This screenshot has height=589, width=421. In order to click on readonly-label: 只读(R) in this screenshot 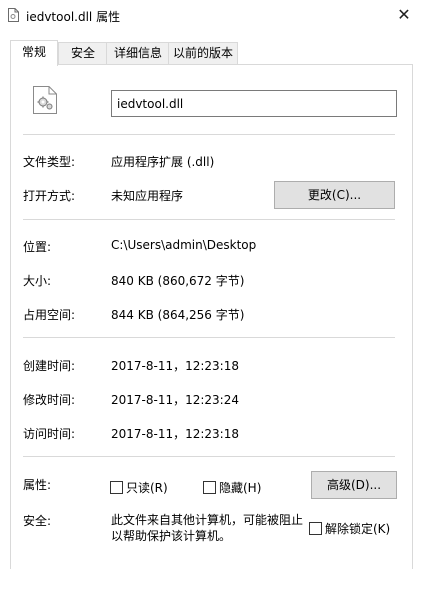, I will do `click(147, 488)`.